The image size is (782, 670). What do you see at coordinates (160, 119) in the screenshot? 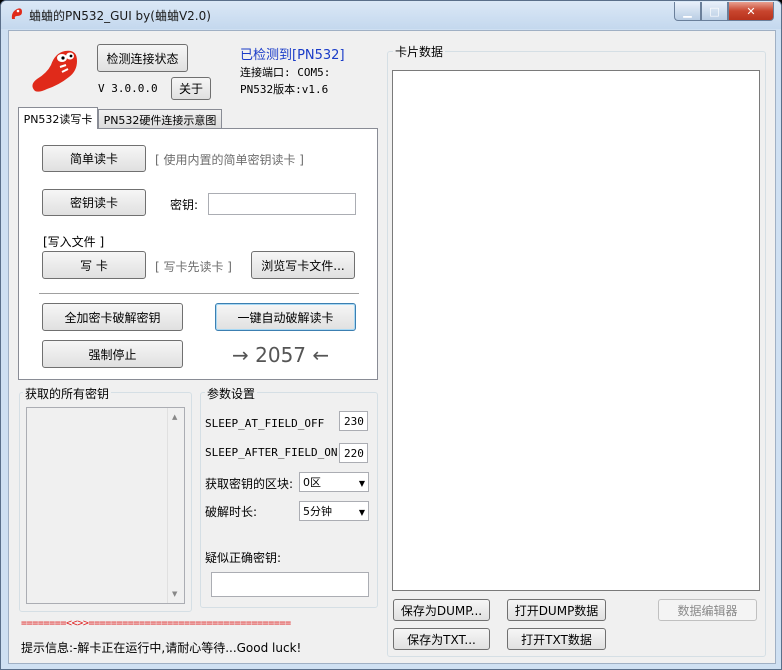
I see `tab-hardware-diagram: PN532硬件连接示意图` at bounding box center [160, 119].